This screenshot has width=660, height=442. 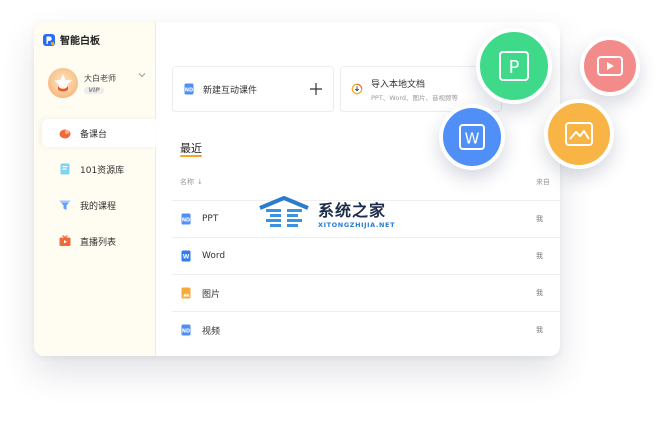 I want to click on new-courseware-button: ND 新建互动课件, so click(x=253, y=89).